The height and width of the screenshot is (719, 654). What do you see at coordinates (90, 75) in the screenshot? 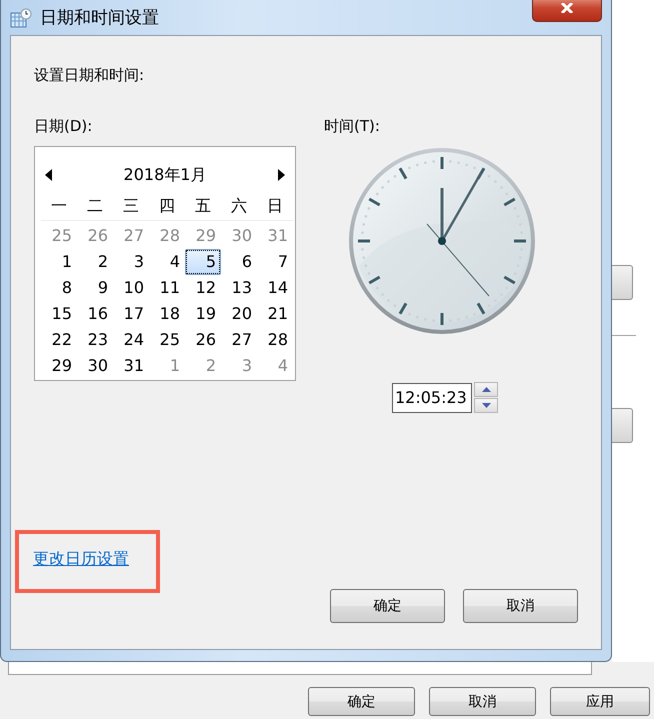
I see `section-heading: 设置日期和时间:` at bounding box center [90, 75].